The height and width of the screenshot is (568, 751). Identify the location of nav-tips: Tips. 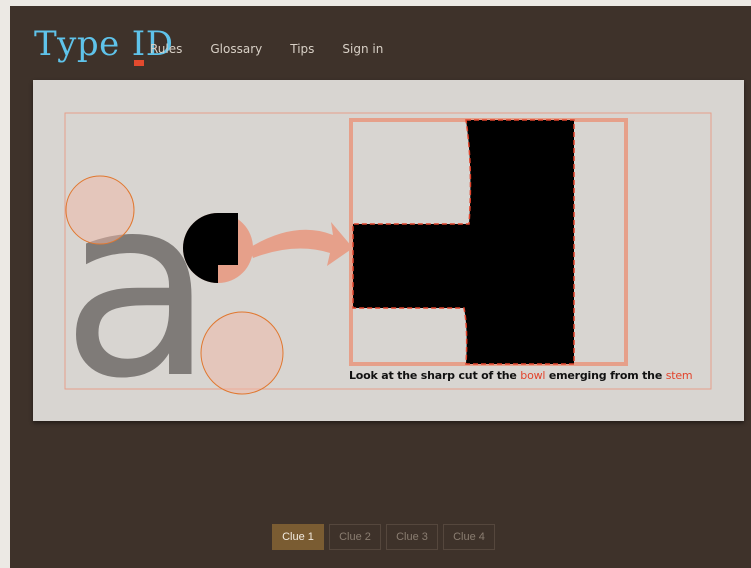
(302, 49).